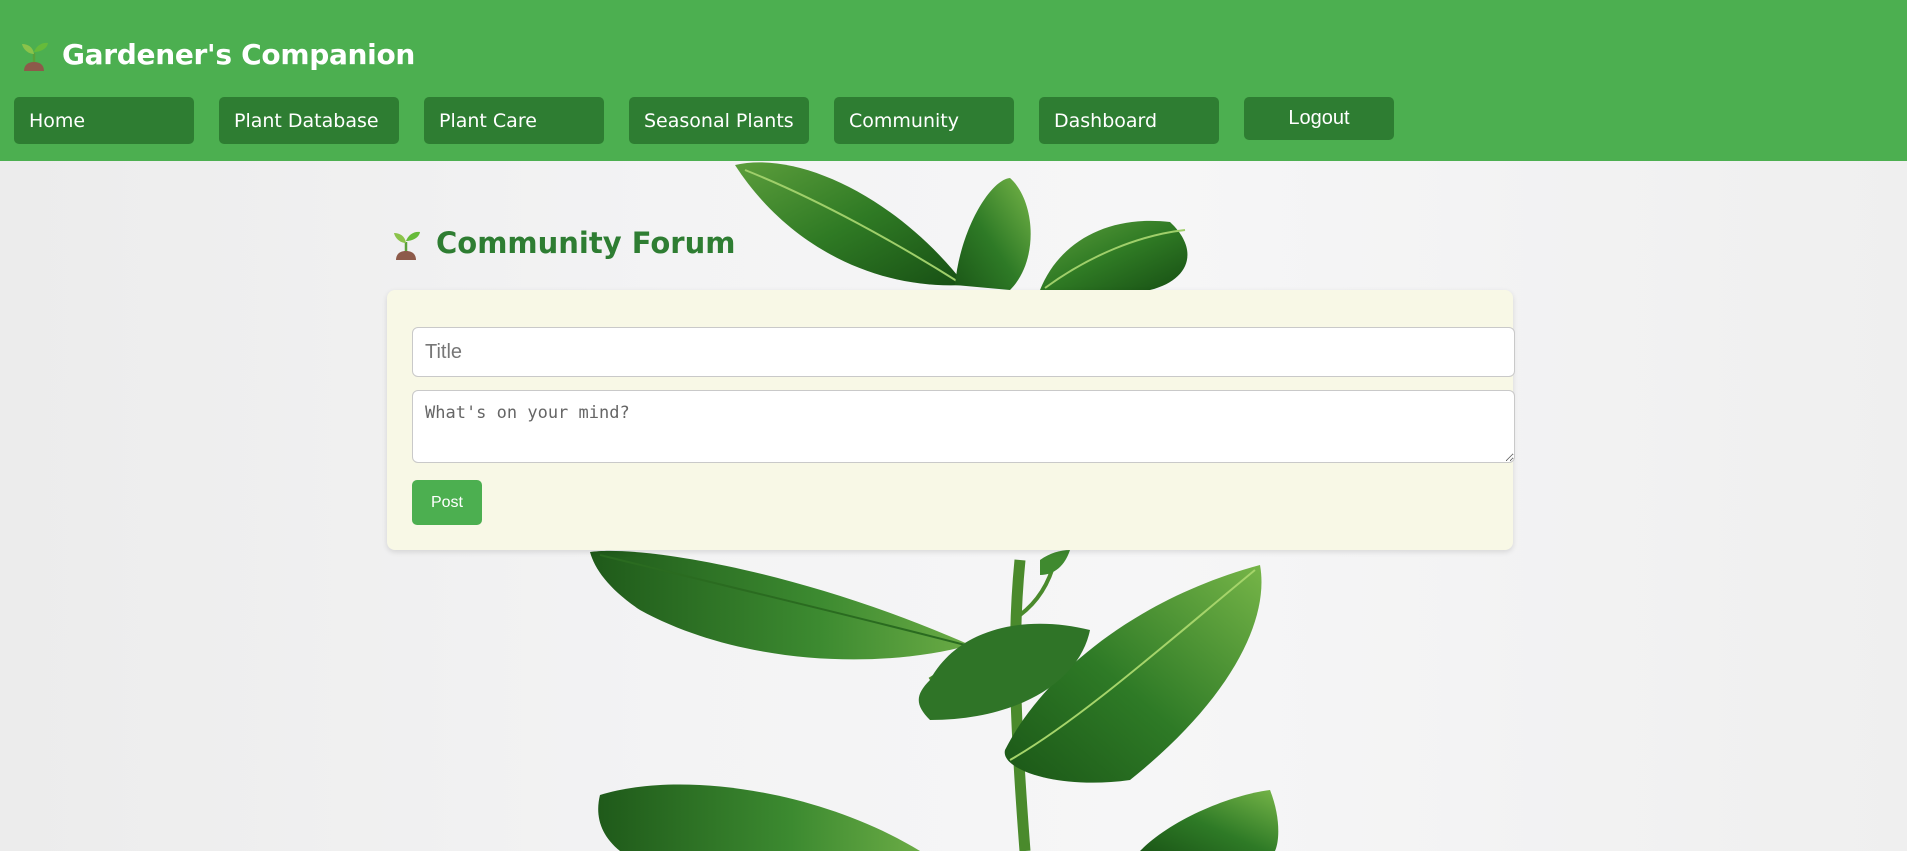 This screenshot has height=851, width=1907. Describe the element at coordinates (1129, 120) in the screenshot. I see `nav-item-dashboard: Dashboard` at that location.